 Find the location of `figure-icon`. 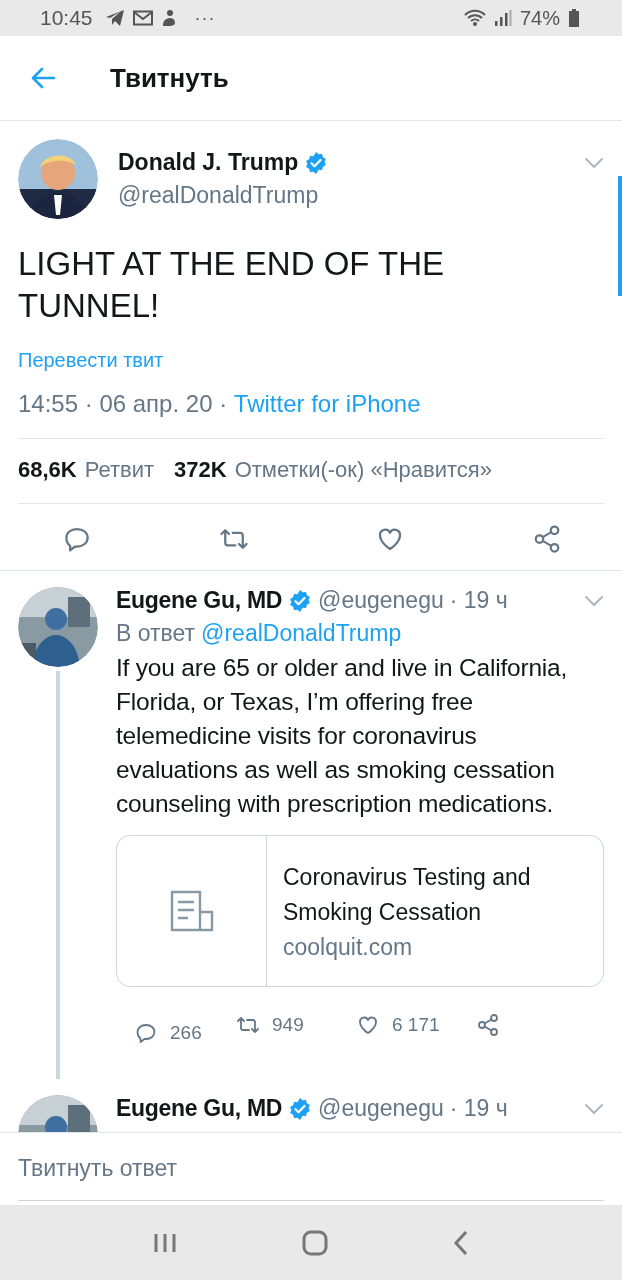

figure-icon is located at coordinates (168, 18).